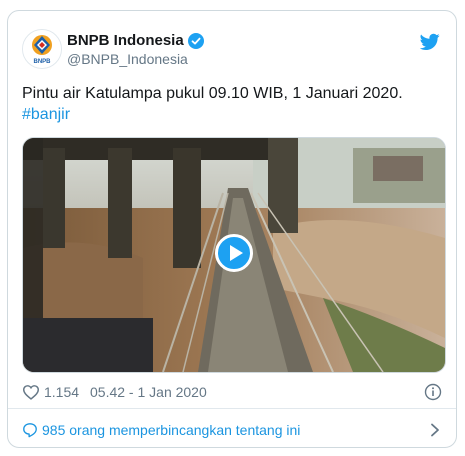 The image size is (465, 456). I want to click on author-names: BNPB Indonesia @BNPB_Indonesia, so click(135, 49).